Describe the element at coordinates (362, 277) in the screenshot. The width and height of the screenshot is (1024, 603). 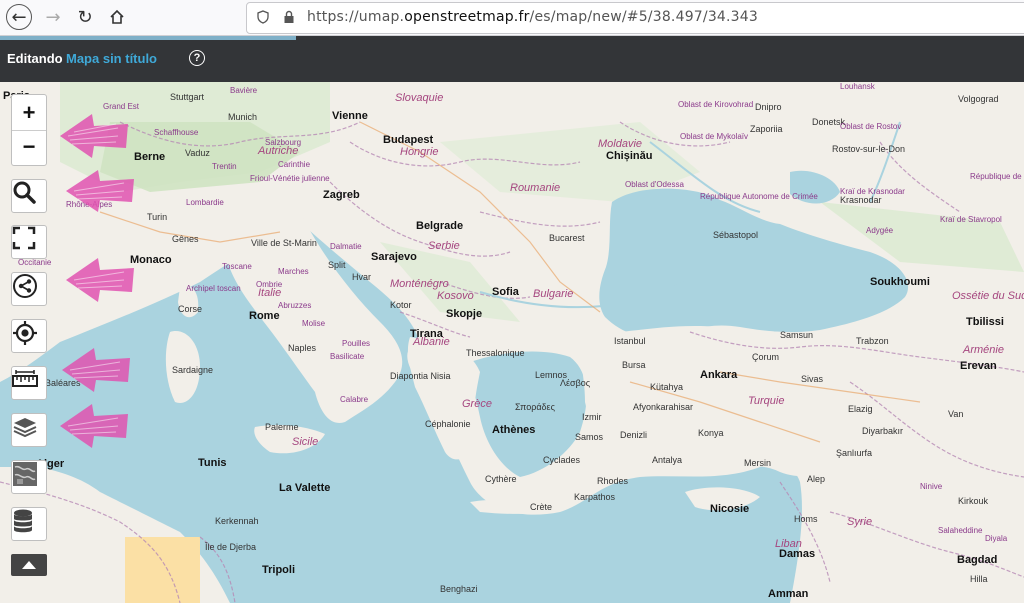
I see `map-label: Hvar` at that location.